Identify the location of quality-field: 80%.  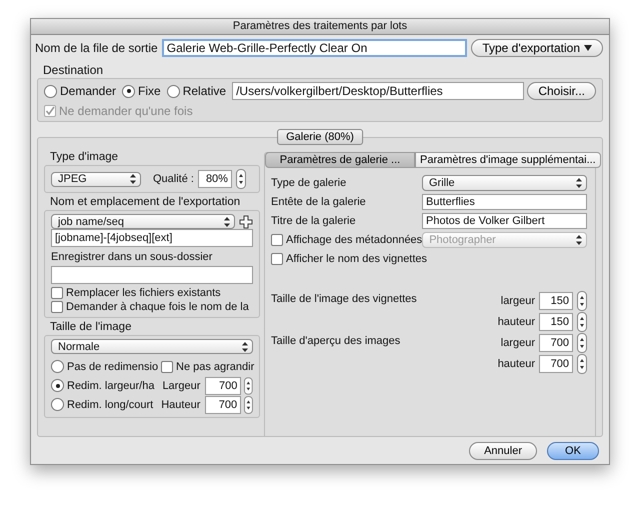
(215, 179).